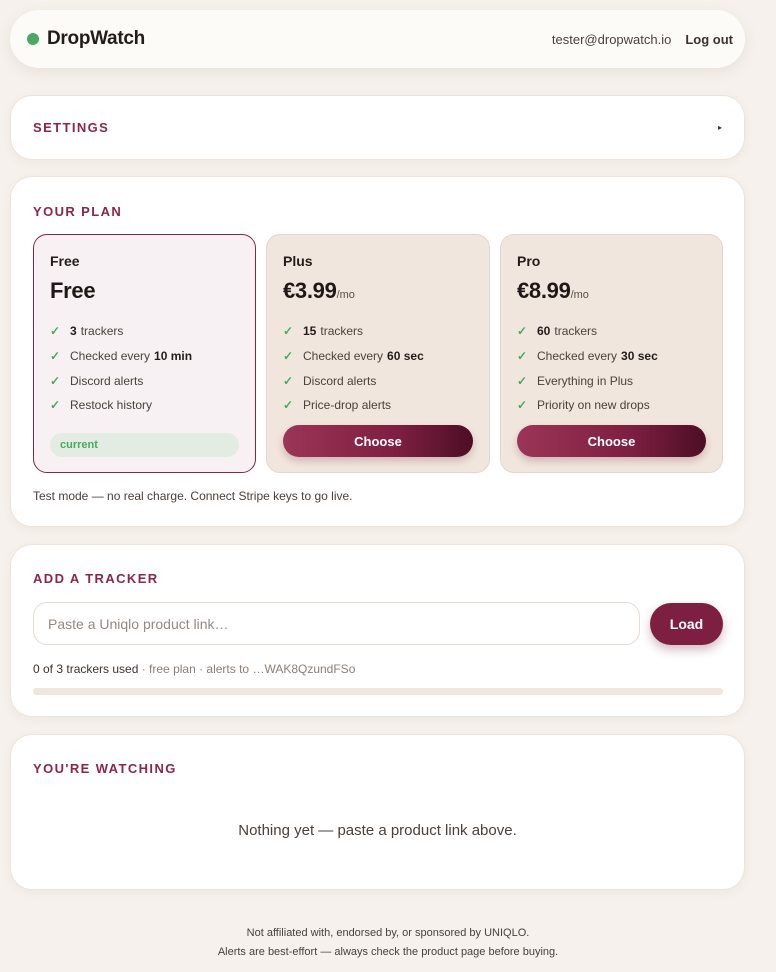  Describe the element at coordinates (86, 669) in the screenshot. I see `usage-count: 0 of 3 trackers used` at that location.